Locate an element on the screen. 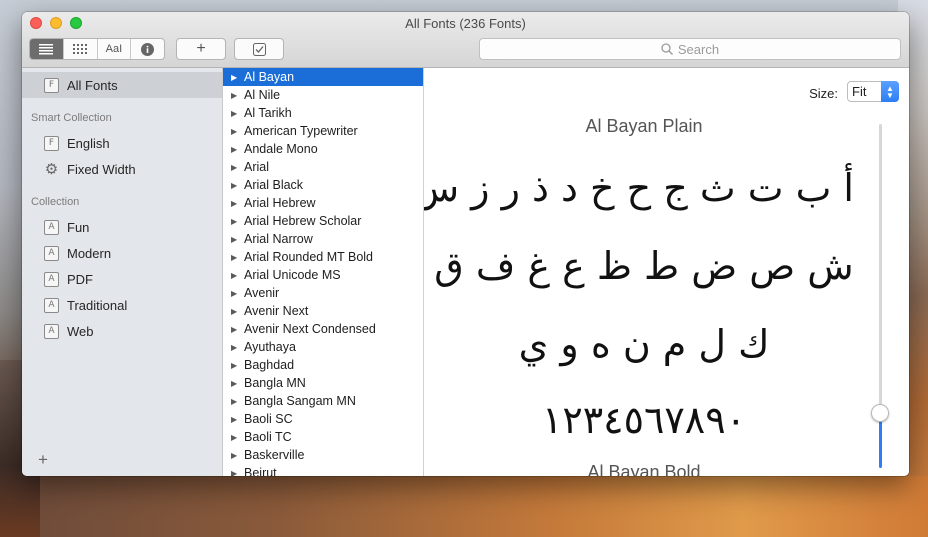 The image size is (928, 537). search-icon is located at coordinates (667, 49).